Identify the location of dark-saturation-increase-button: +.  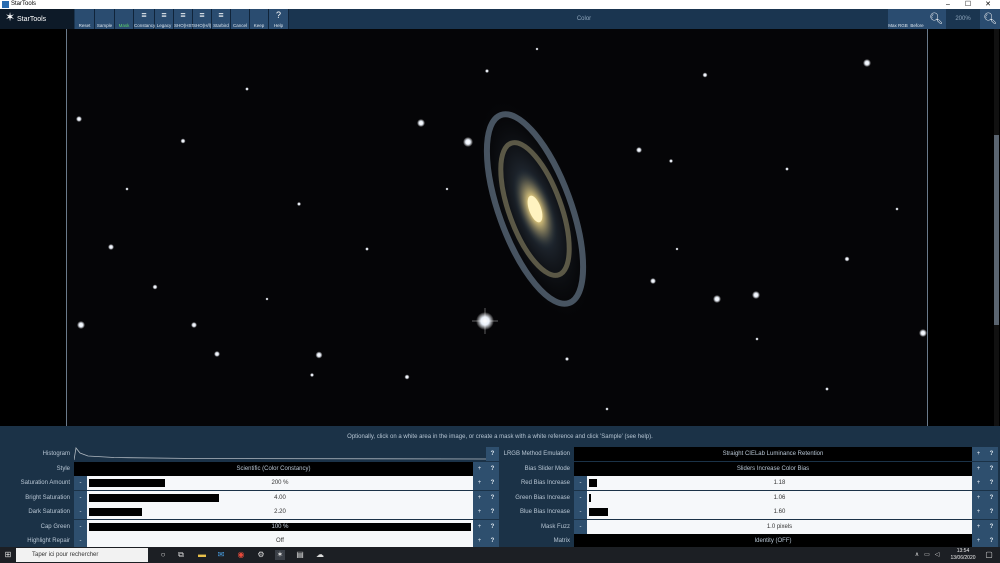
(479, 512).